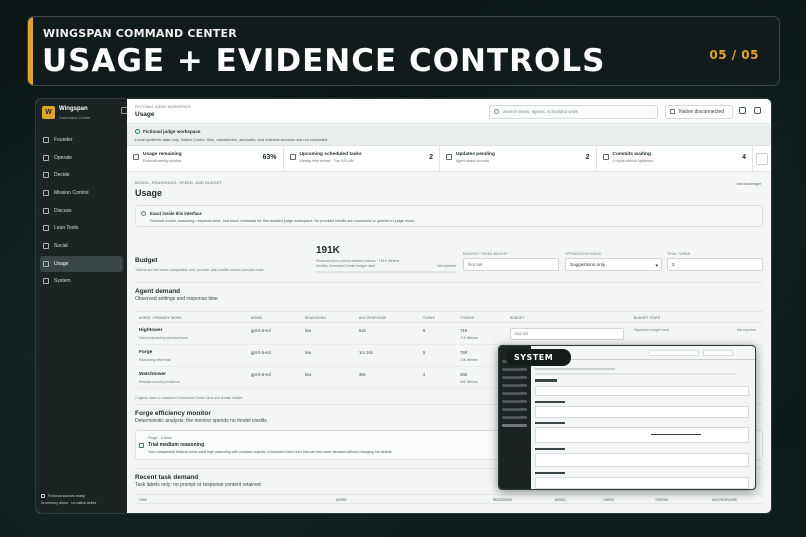  What do you see at coordinates (718, 353) in the screenshot?
I see `mini-status` at bounding box center [718, 353].